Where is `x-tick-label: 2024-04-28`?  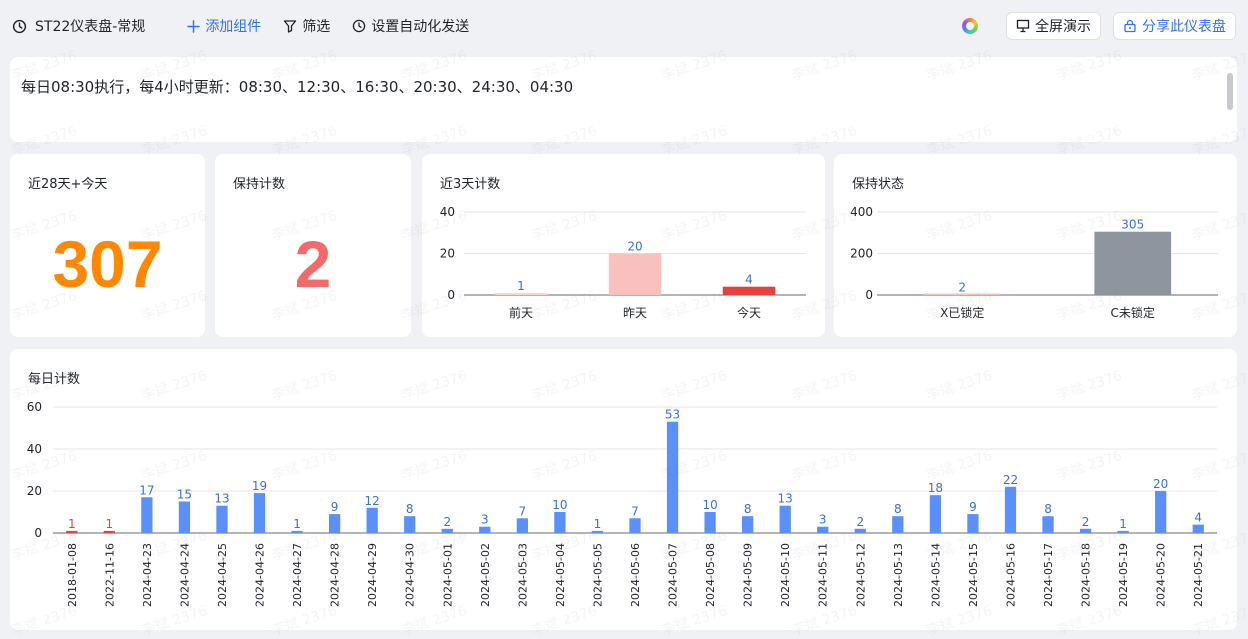
x-tick-label: 2024-04-28 is located at coordinates (335, 575).